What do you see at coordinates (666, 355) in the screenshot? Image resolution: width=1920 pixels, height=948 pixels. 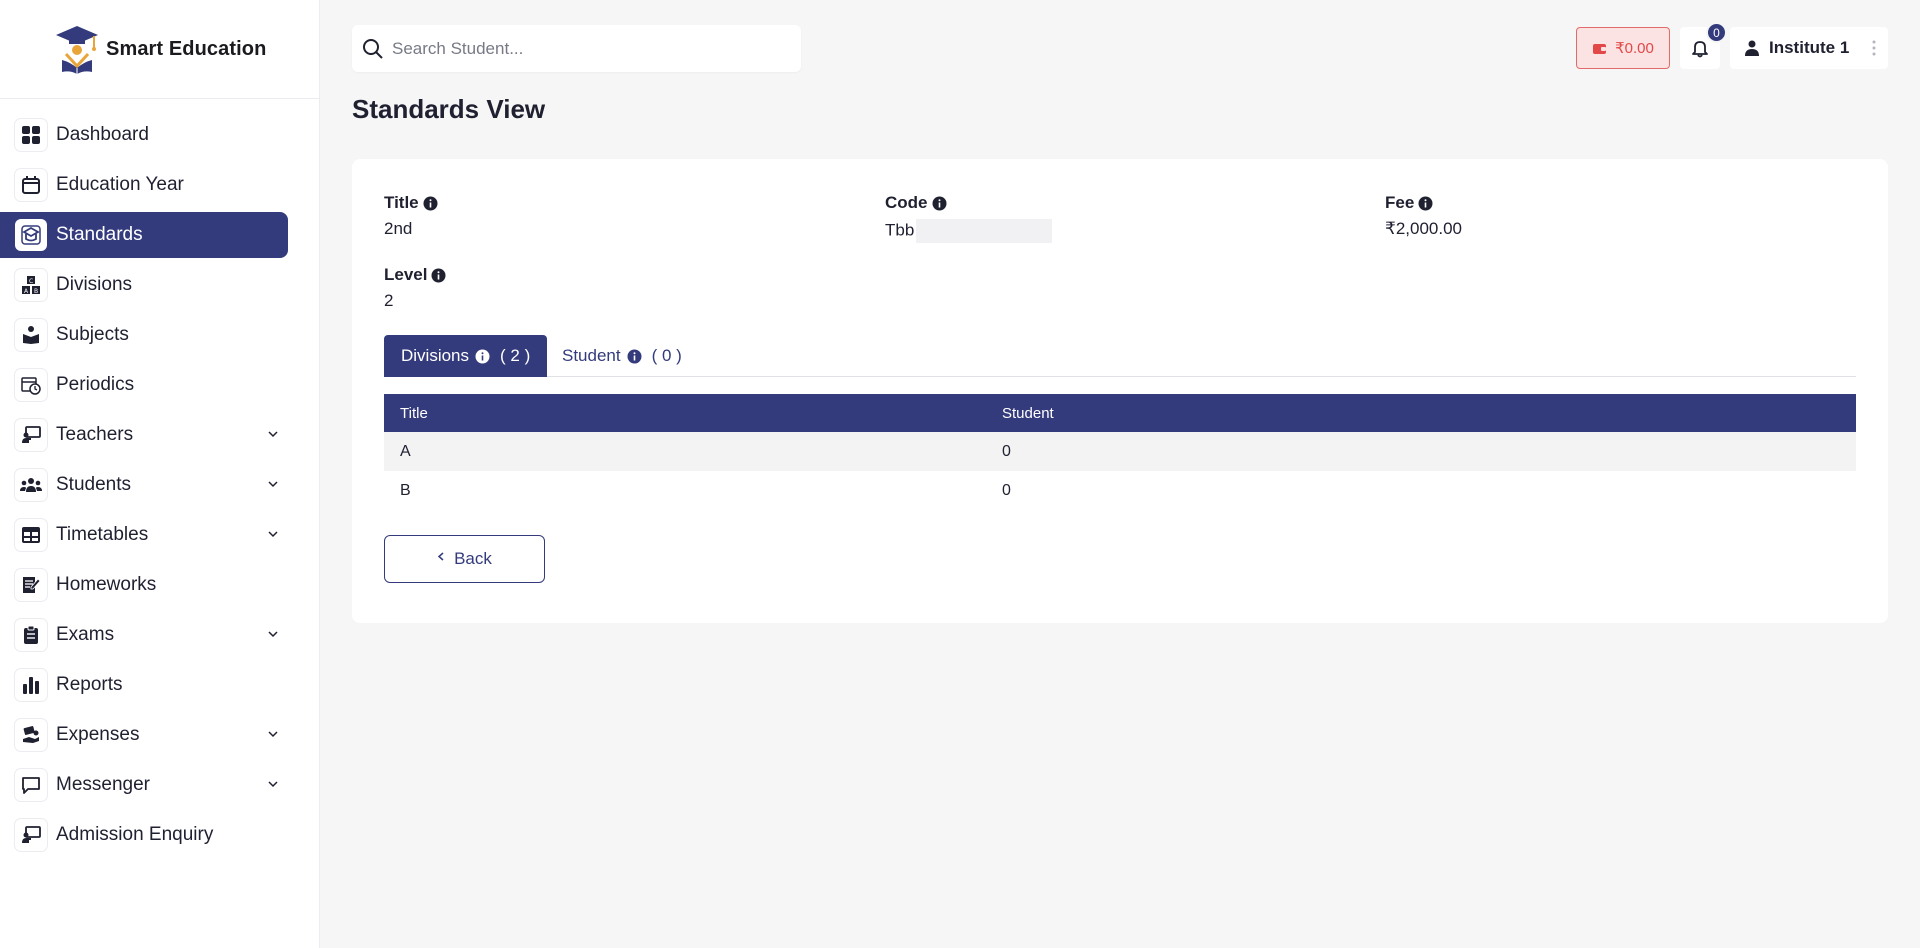 I see `tab-count: ( 0 )` at bounding box center [666, 355].